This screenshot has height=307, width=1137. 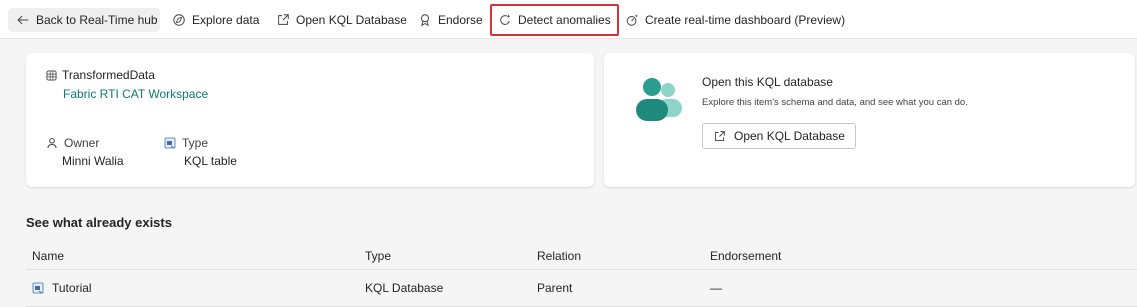 What do you see at coordinates (564, 20) in the screenshot?
I see `detect-label: Detect anomalies` at bounding box center [564, 20].